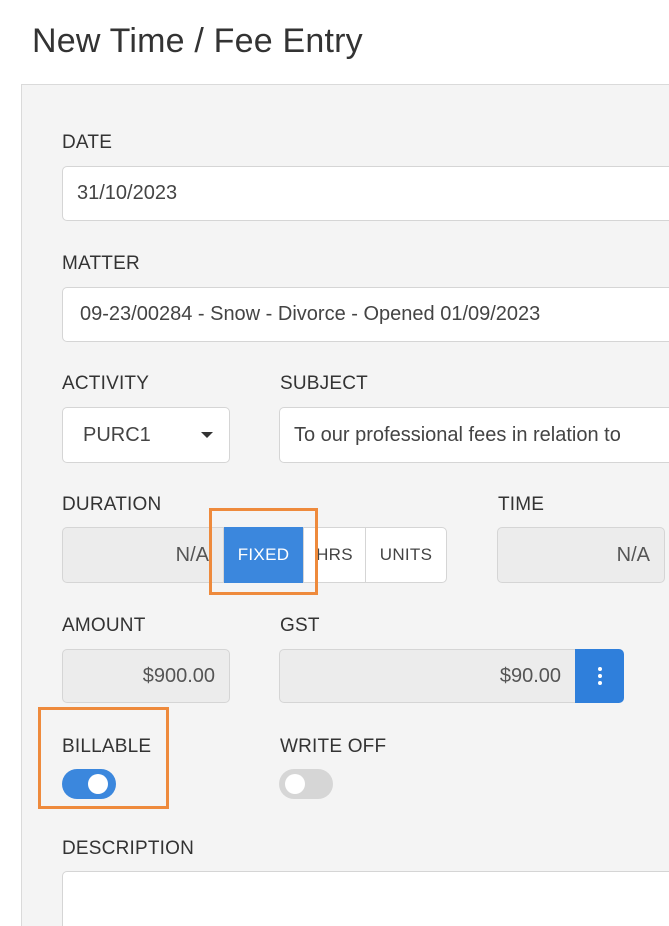 This screenshot has height=926, width=669. Describe the element at coordinates (300, 625) in the screenshot. I see `gst-label: GST` at that location.